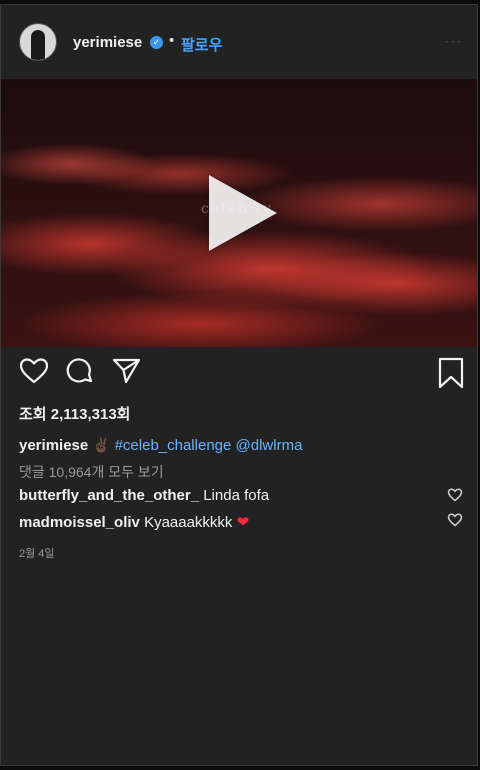 This screenshot has height=770, width=480. I want to click on view-all-comments-link: 댓글 10,964개 모두 보기, so click(91, 472).